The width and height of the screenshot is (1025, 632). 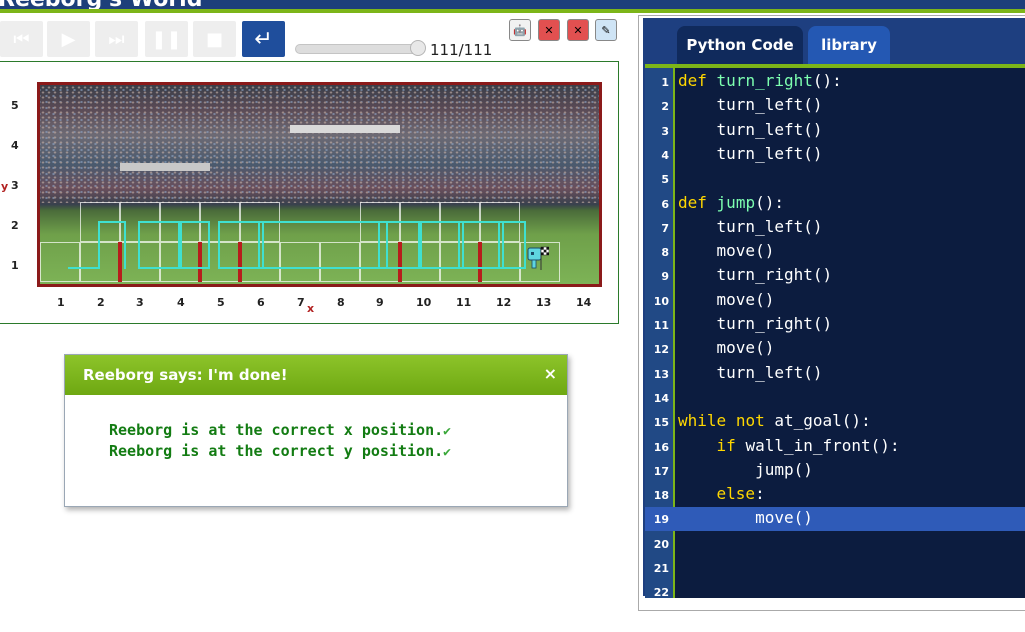 What do you see at coordinates (661, 496) in the screenshot?
I see `line-number: 18` at bounding box center [661, 496].